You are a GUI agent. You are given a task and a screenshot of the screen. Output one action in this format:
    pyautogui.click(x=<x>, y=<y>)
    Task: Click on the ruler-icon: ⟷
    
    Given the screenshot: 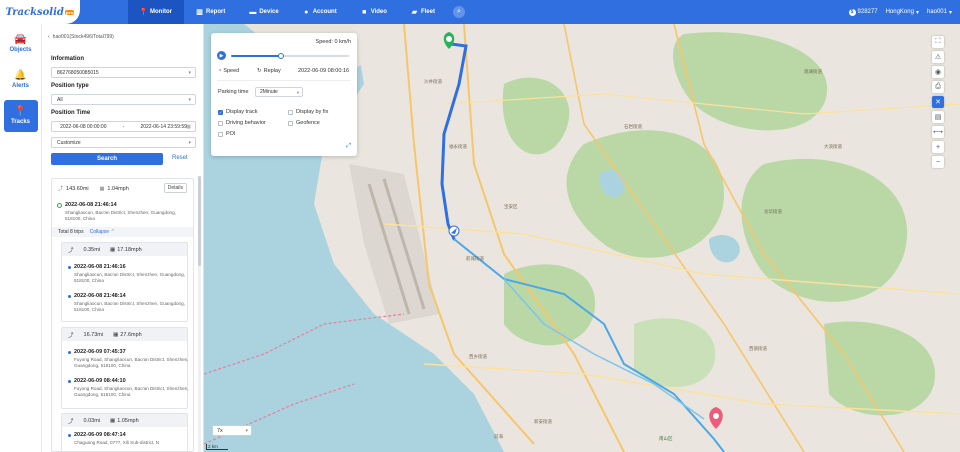 What is the action you would take?
    pyautogui.click(x=938, y=132)
    